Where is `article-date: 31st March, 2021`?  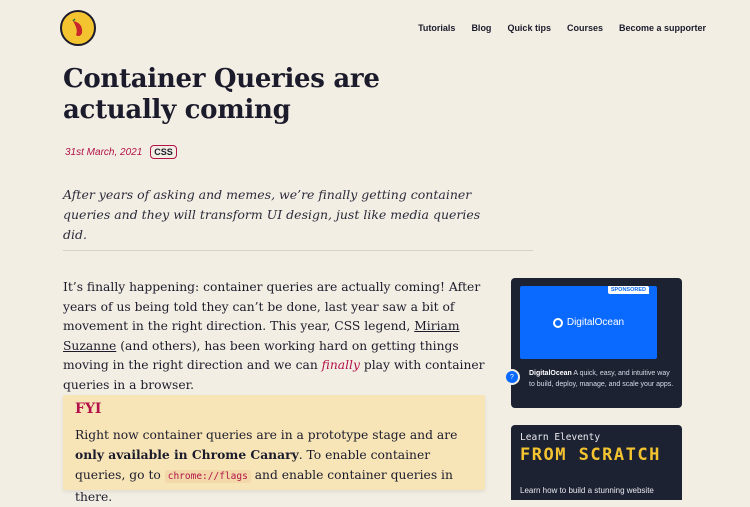 article-date: 31st March, 2021 is located at coordinates (104, 152).